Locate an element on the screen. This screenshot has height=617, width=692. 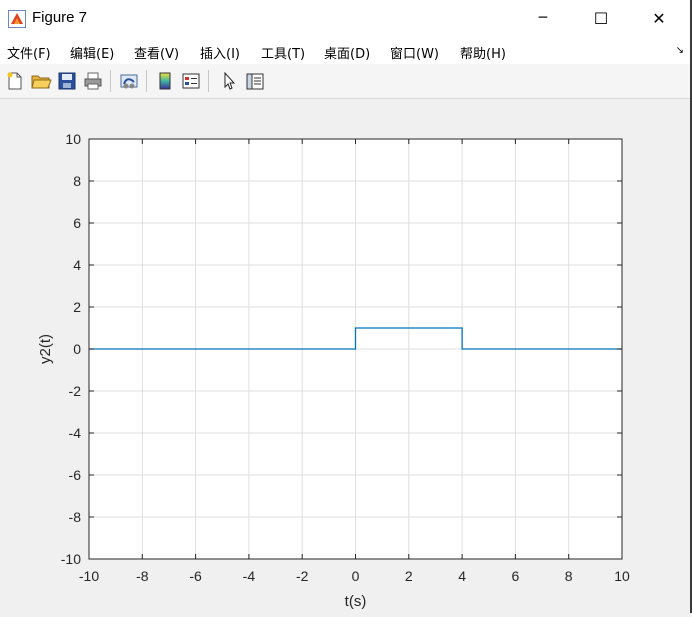
maximize-button: ☐ is located at coordinates (601, 18).